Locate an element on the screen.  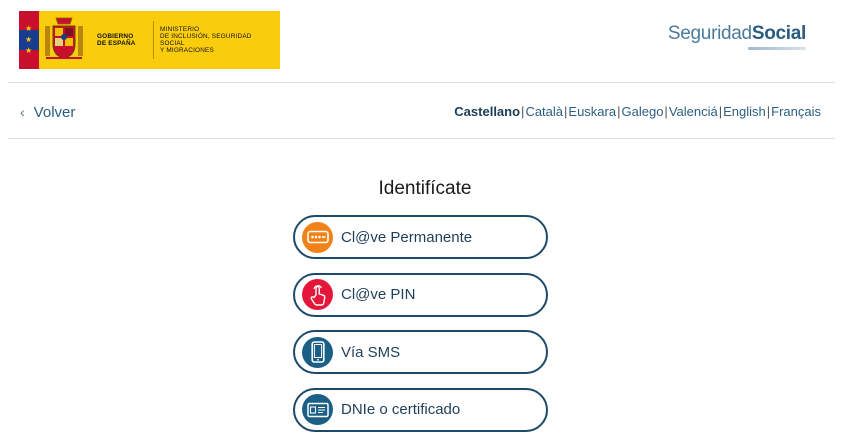
id-card-icon is located at coordinates (317, 409).